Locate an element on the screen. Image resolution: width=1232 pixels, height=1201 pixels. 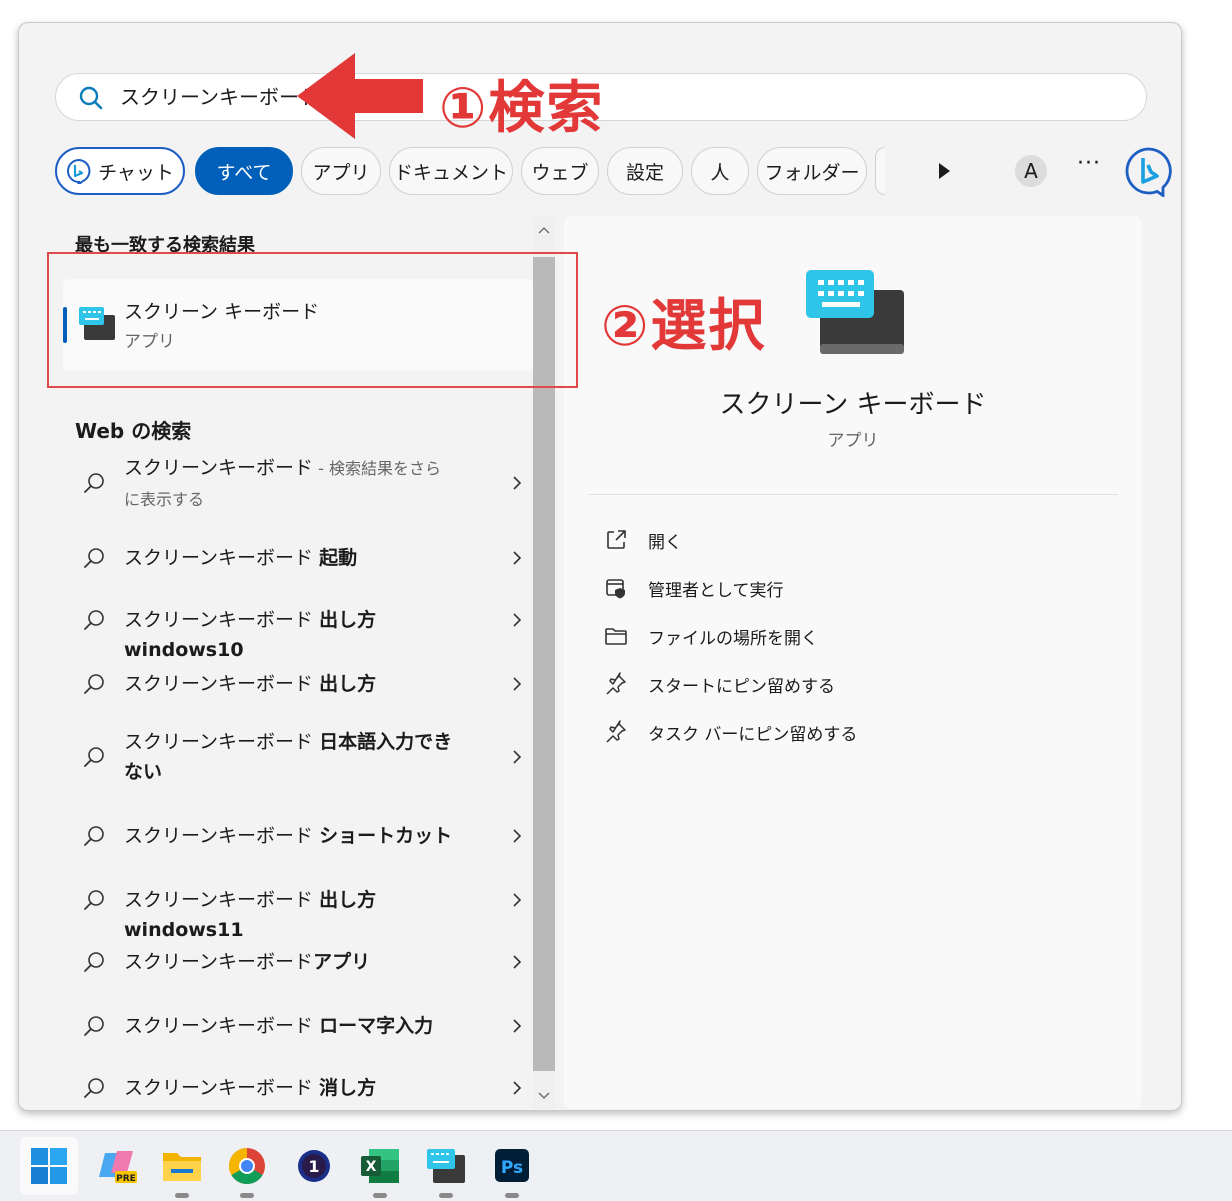
filter-documents: ドキュメント is located at coordinates (451, 171).